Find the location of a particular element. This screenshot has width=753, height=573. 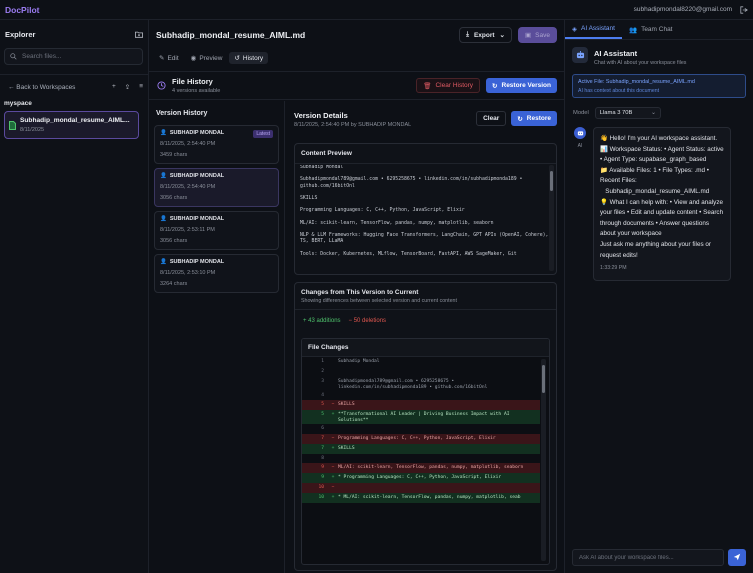

version-date: 8/11/2025, 2:53:11 PM is located at coordinates (187, 230).